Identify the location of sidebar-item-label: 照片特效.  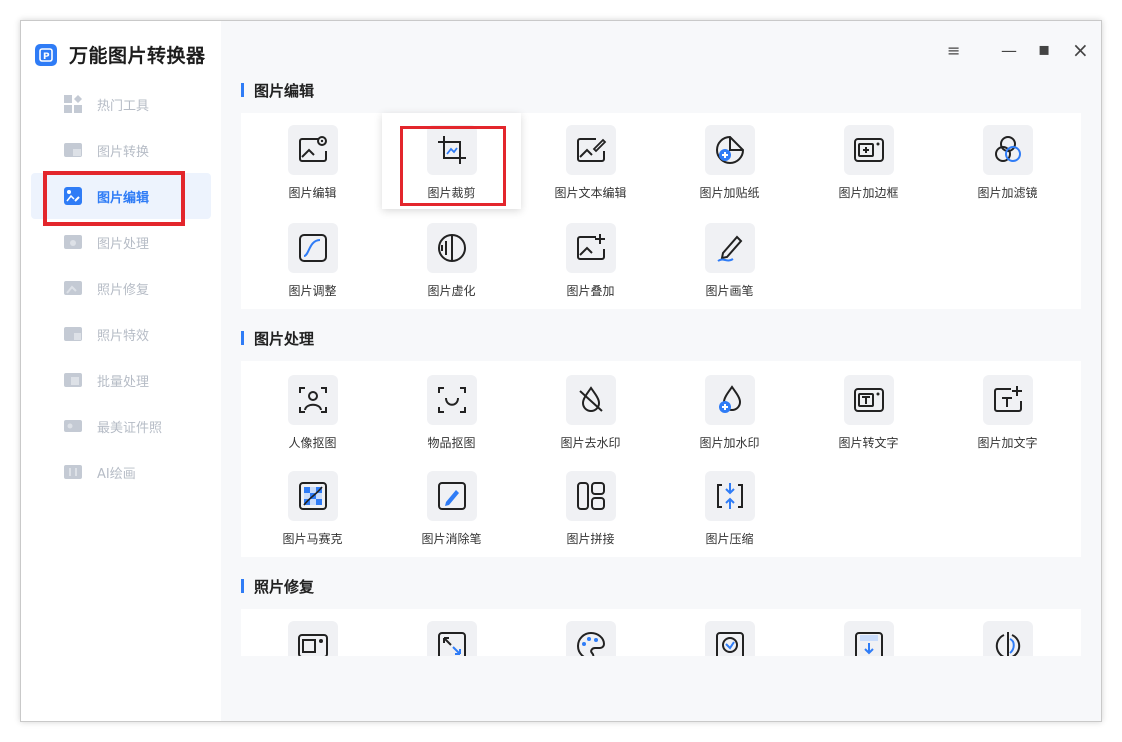
(123, 336).